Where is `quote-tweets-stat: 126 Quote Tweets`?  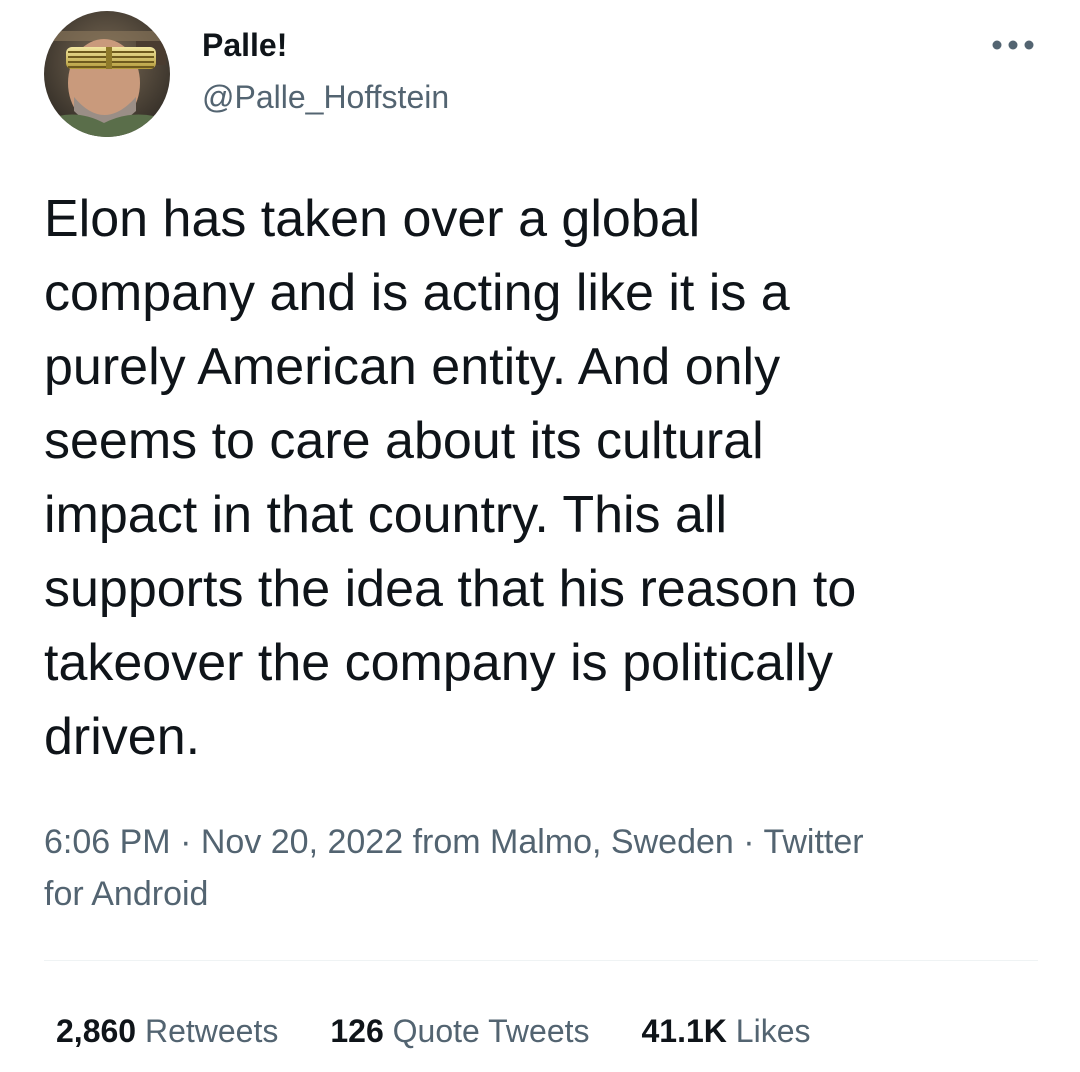 quote-tweets-stat: 126 Quote Tweets is located at coordinates (459, 1031).